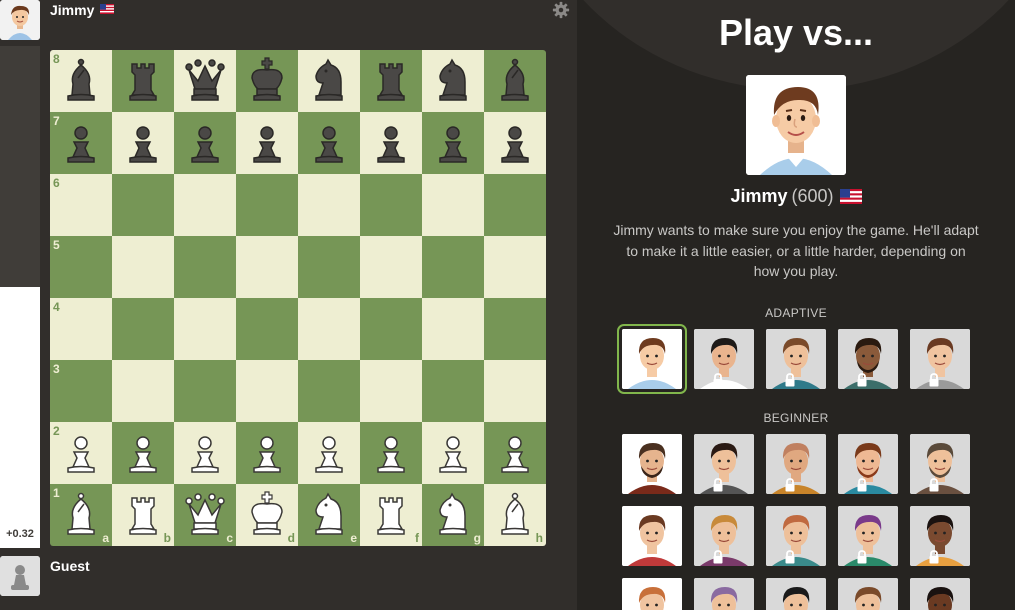 This screenshot has width=1015, height=610. Describe the element at coordinates (453, 81) in the screenshot. I see `square-g8` at that location.